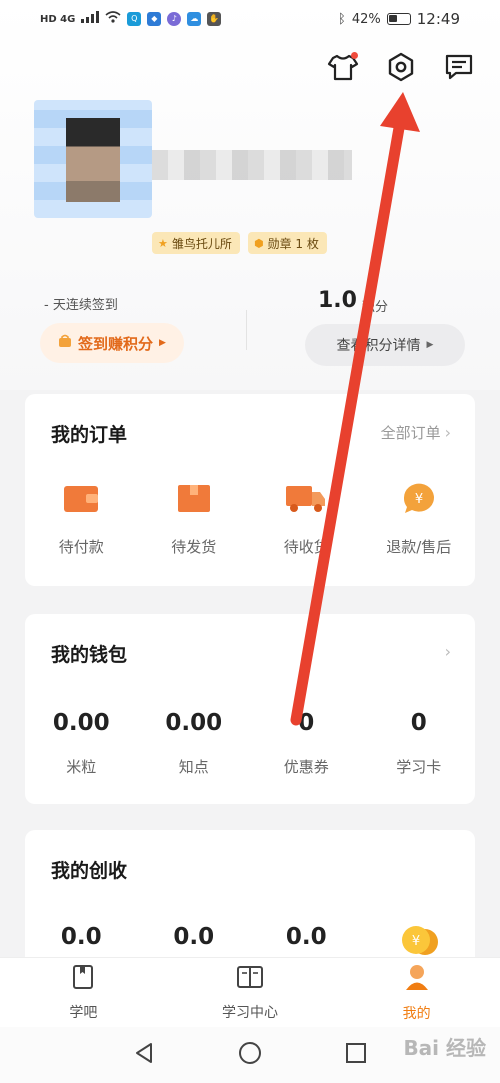  What do you see at coordinates (214, 19) in the screenshot?
I see `app-notification-icon: ✋` at bounding box center [214, 19].